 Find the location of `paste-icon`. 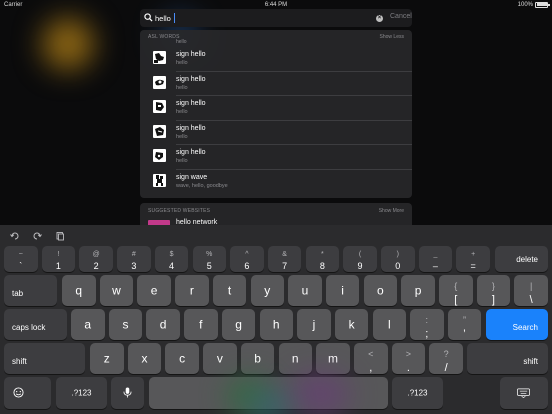

paste-icon is located at coordinates (60, 236).